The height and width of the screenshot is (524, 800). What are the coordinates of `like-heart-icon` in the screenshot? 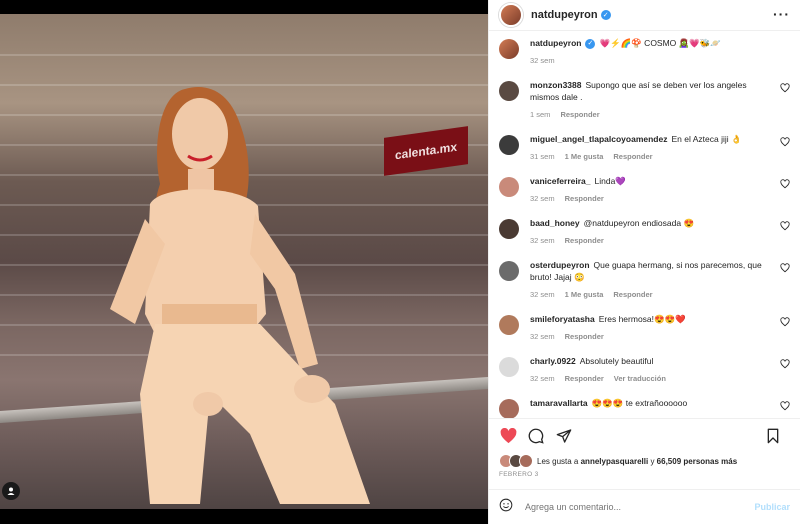 It's located at (508, 436).